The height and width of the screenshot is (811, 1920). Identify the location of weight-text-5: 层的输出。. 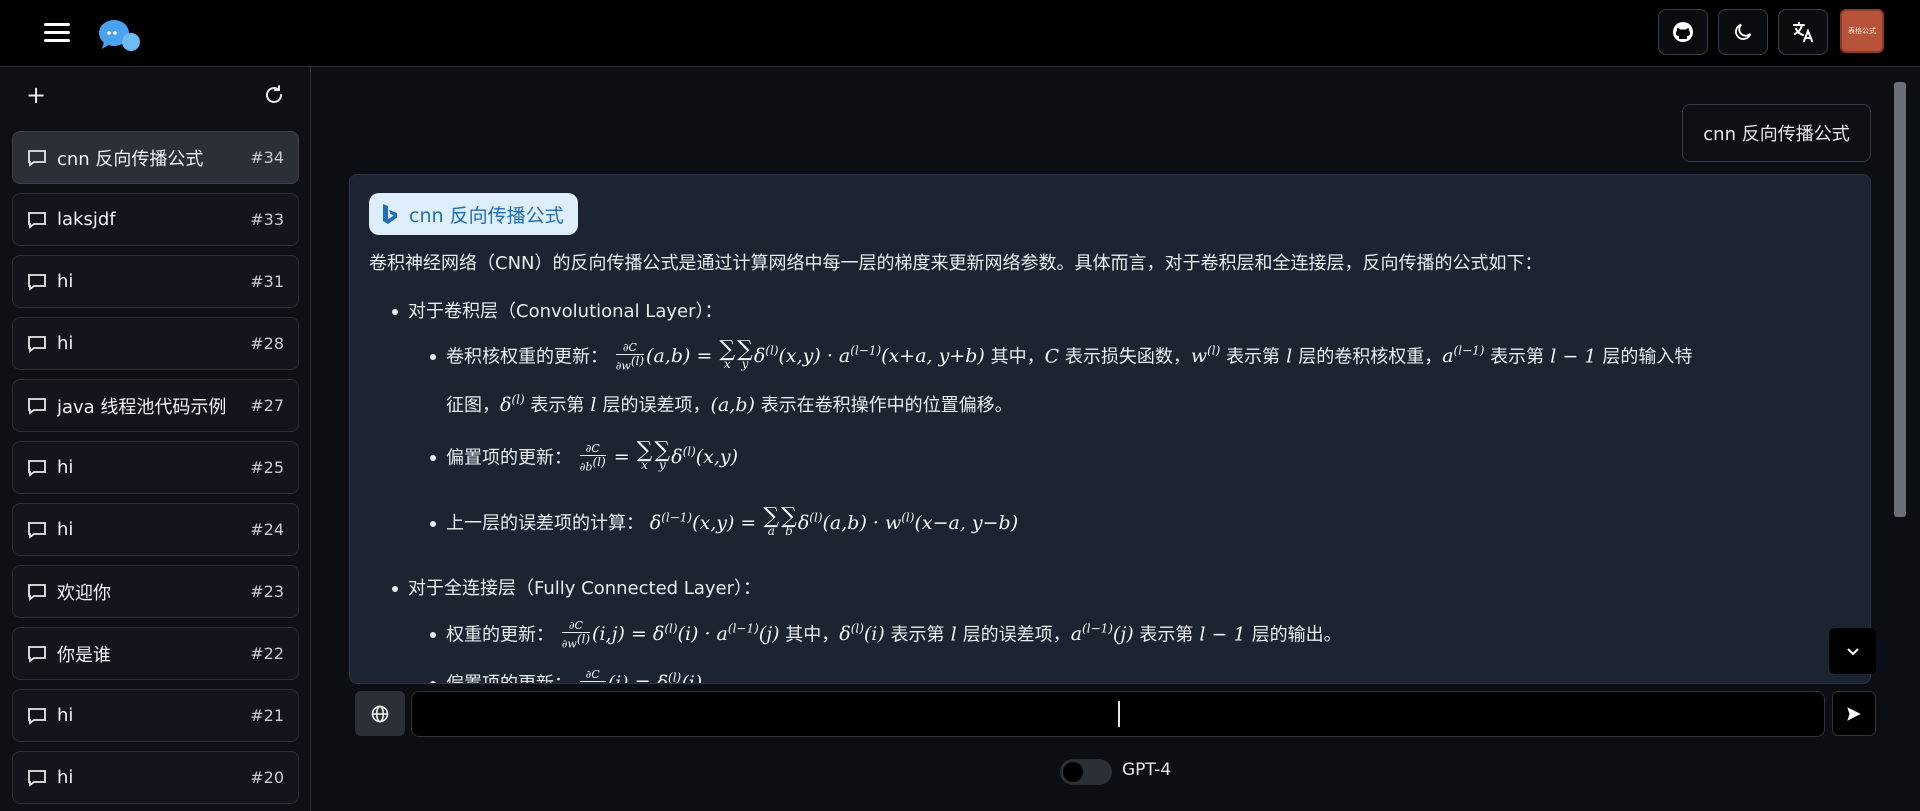
(1296, 635).